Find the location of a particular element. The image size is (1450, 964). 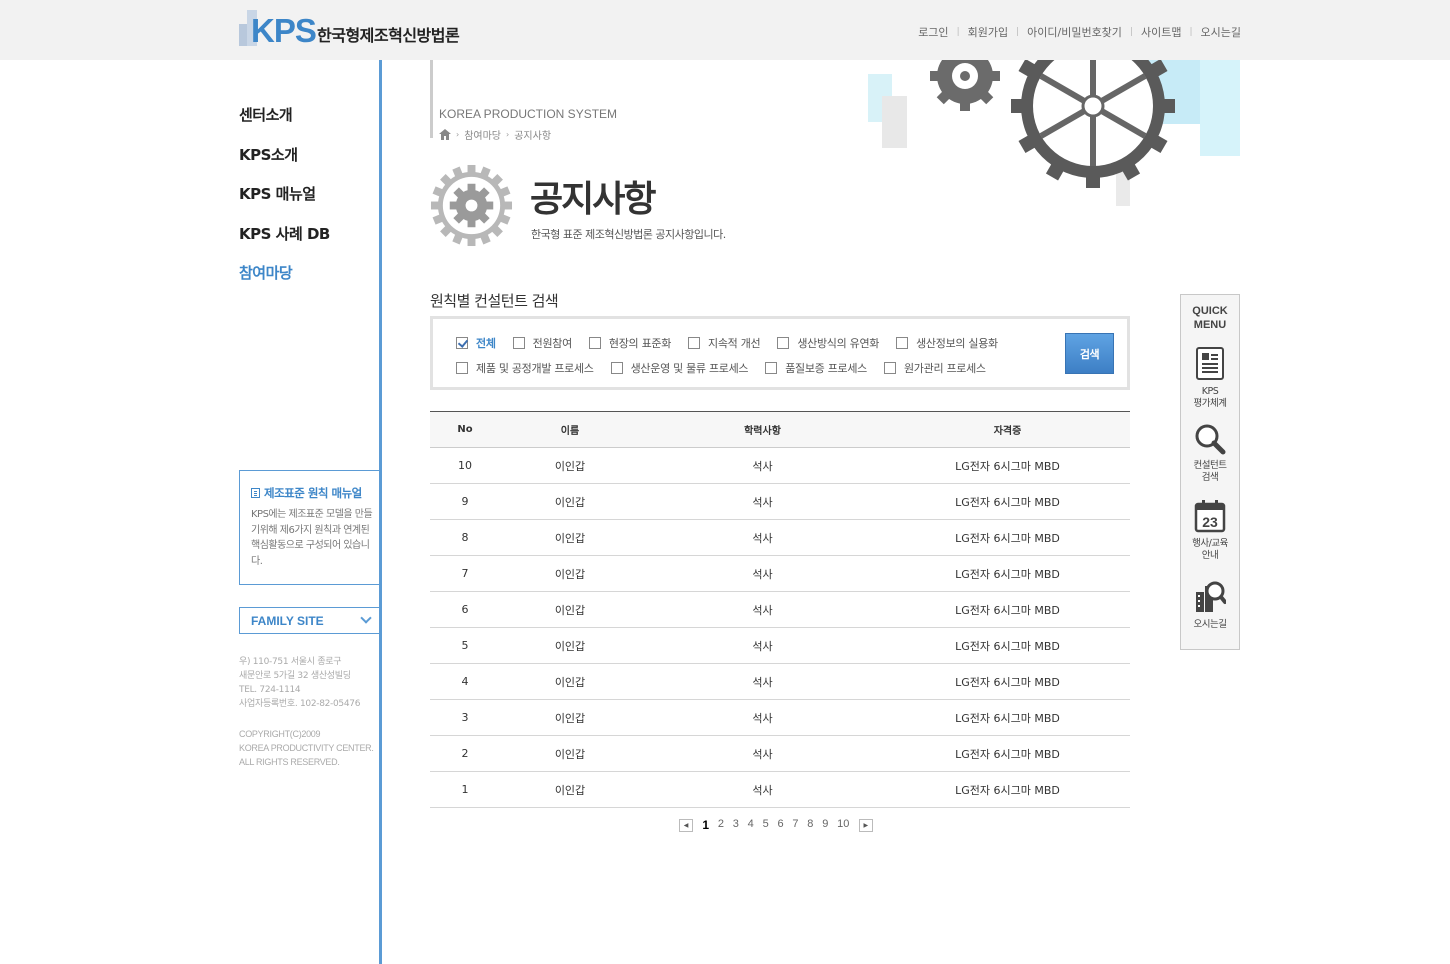

page-number-link: 5 is located at coordinates (766, 825).